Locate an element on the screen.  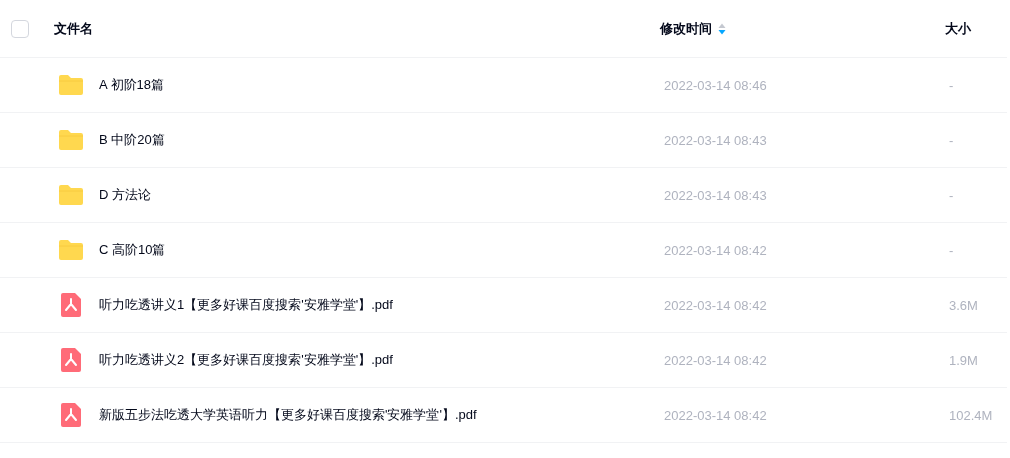
file-size: 3.6M is located at coordinates (963, 305).